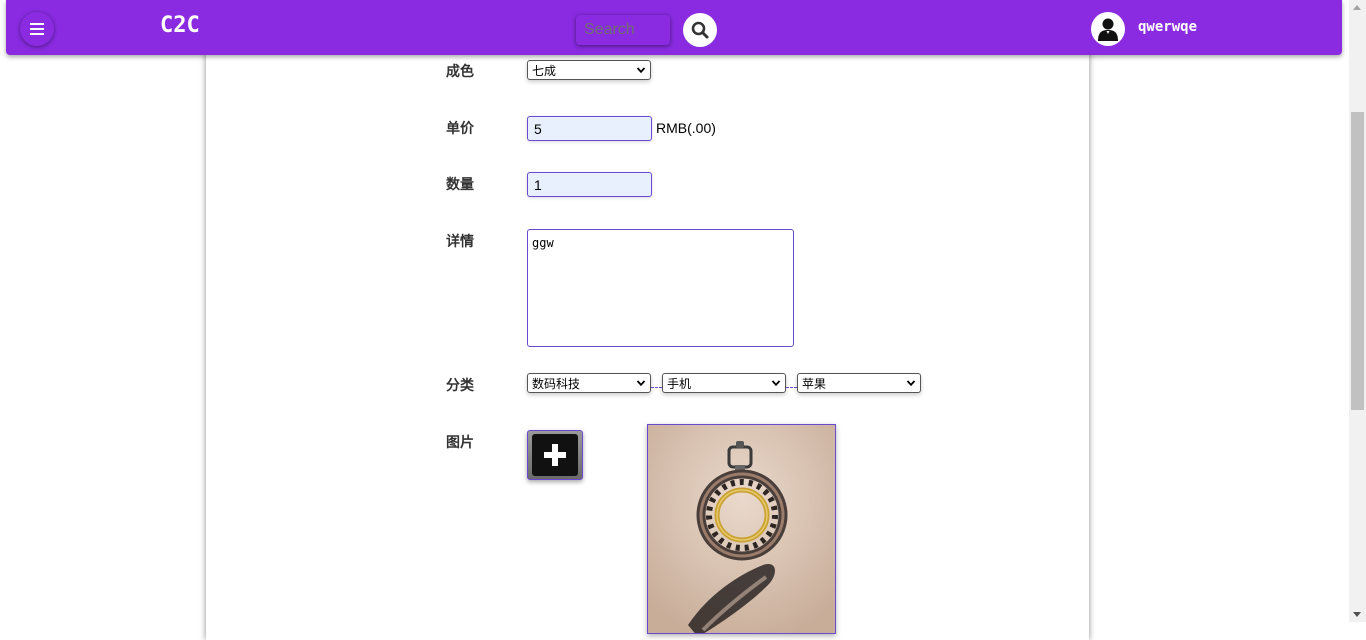 The image size is (1366, 640). Describe the element at coordinates (660, 288) in the screenshot. I see `details-textarea: ggw` at that location.